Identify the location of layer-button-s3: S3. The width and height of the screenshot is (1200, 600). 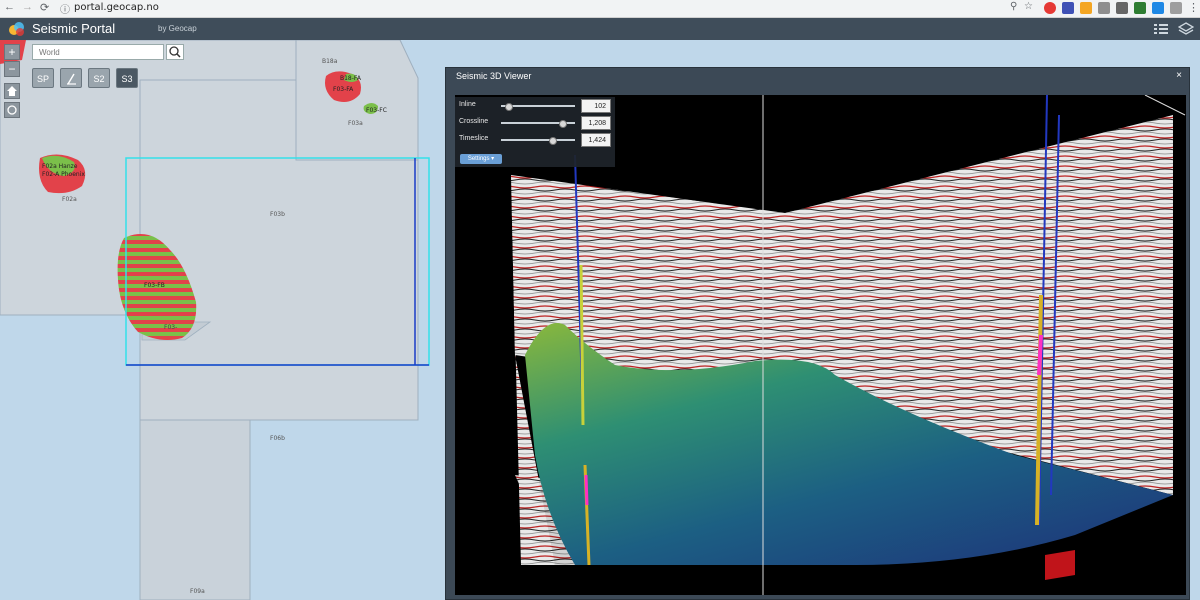
(127, 78).